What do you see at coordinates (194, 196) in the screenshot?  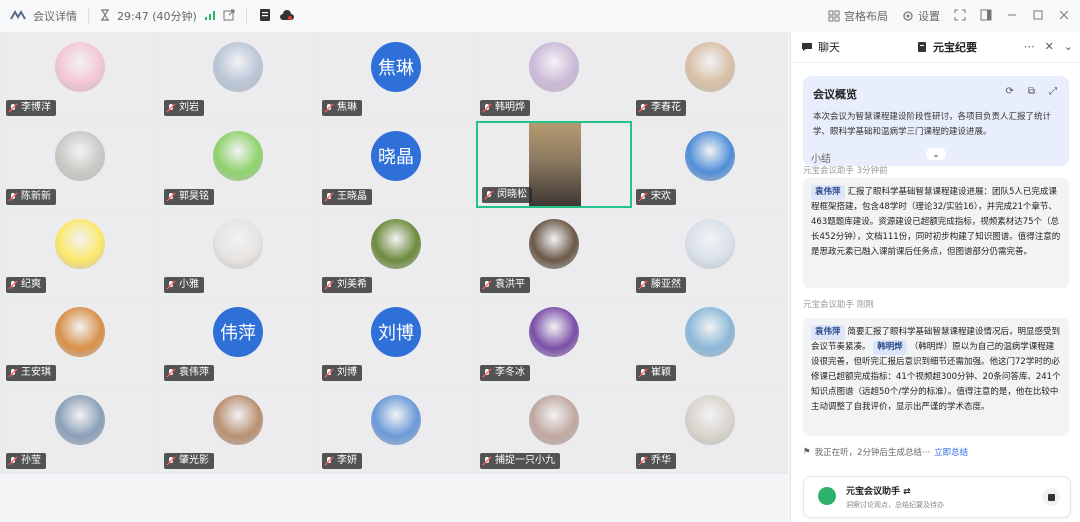 I see `participant-name: 郭昊铭` at bounding box center [194, 196].